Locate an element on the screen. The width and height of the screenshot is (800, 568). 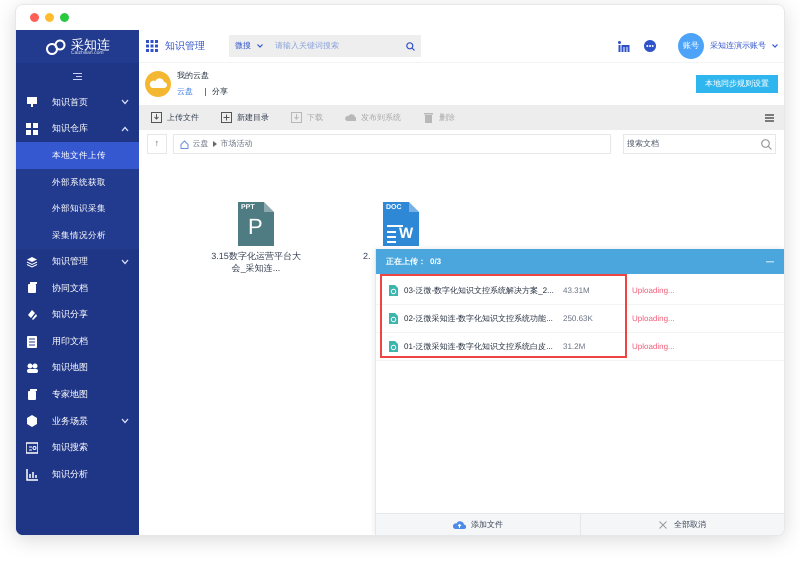
search-panel-icon is located at coordinates (32, 448).